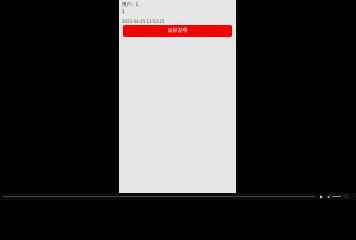  Describe the element at coordinates (130, 5) in the screenshot. I see `user-label: 用户：1` at that location.